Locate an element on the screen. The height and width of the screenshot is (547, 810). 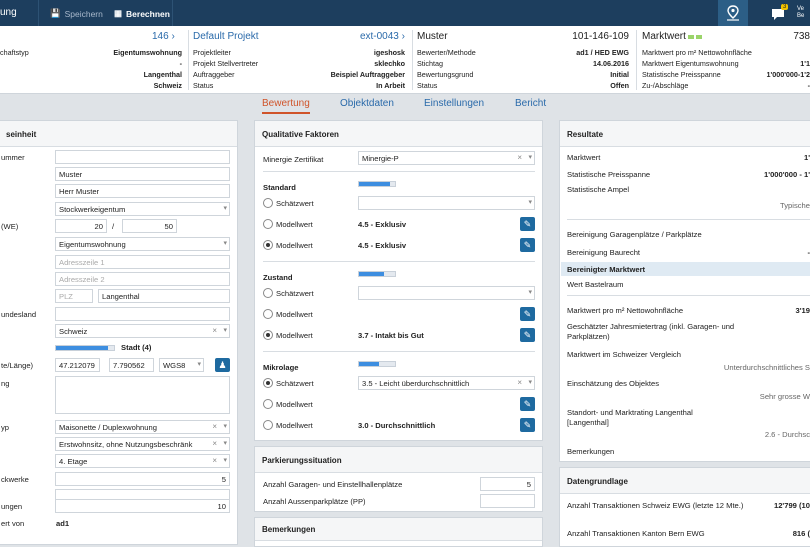
group-title: Standard is located at coordinates (279, 187).